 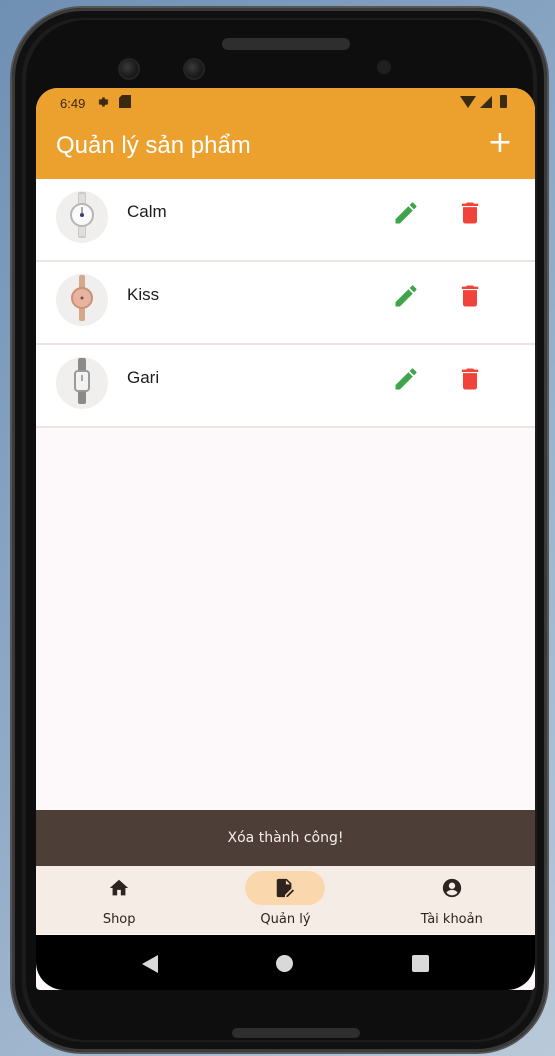 What do you see at coordinates (119, 888) in the screenshot?
I see `home-icon` at bounding box center [119, 888].